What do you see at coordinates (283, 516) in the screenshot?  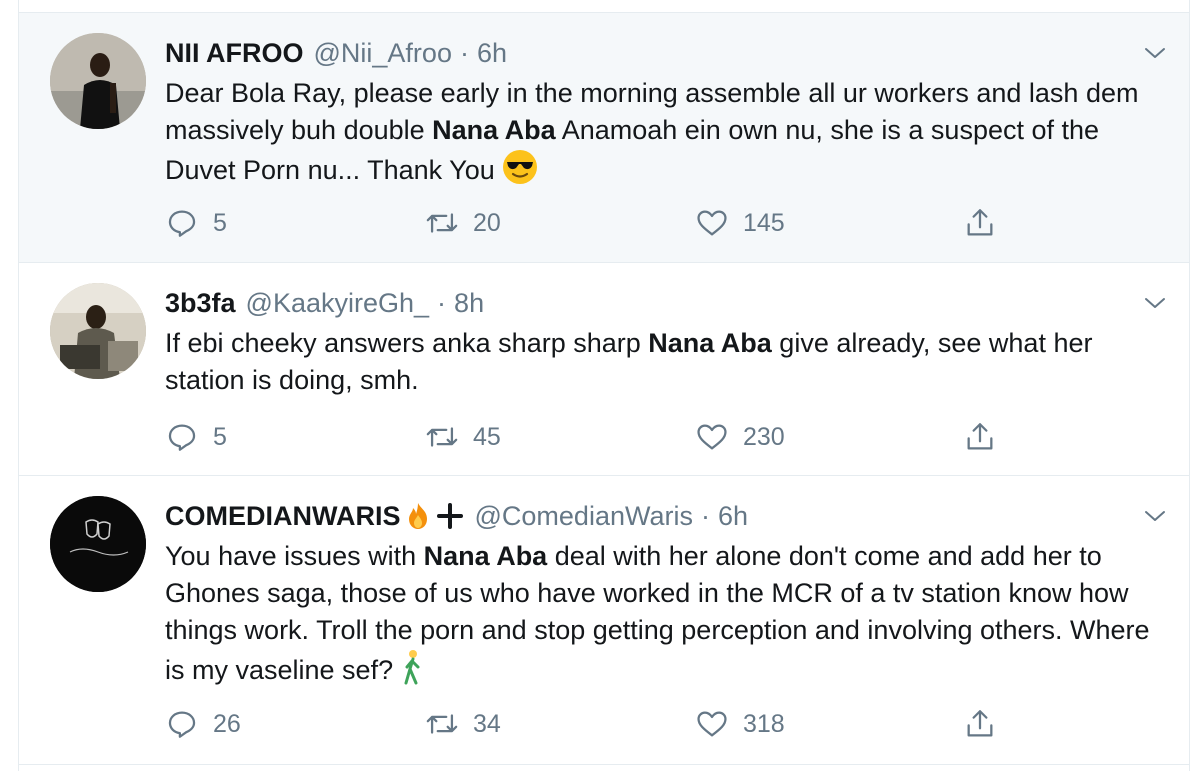 I see `display-name: COMEDIANWARIS` at bounding box center [283, 516].